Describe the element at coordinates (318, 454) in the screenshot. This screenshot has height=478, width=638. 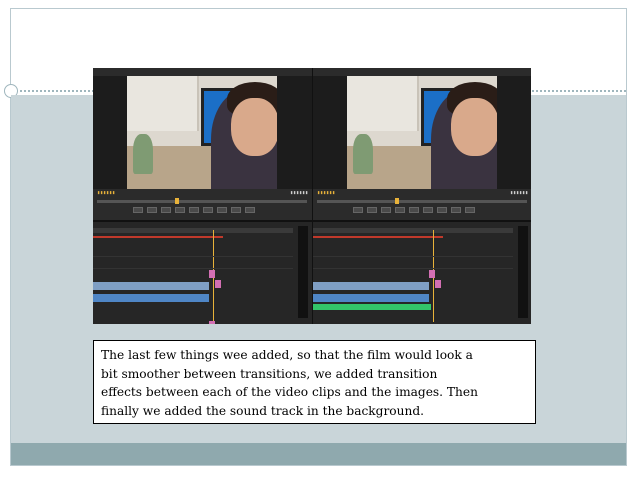
I see `footer-band` at that location.